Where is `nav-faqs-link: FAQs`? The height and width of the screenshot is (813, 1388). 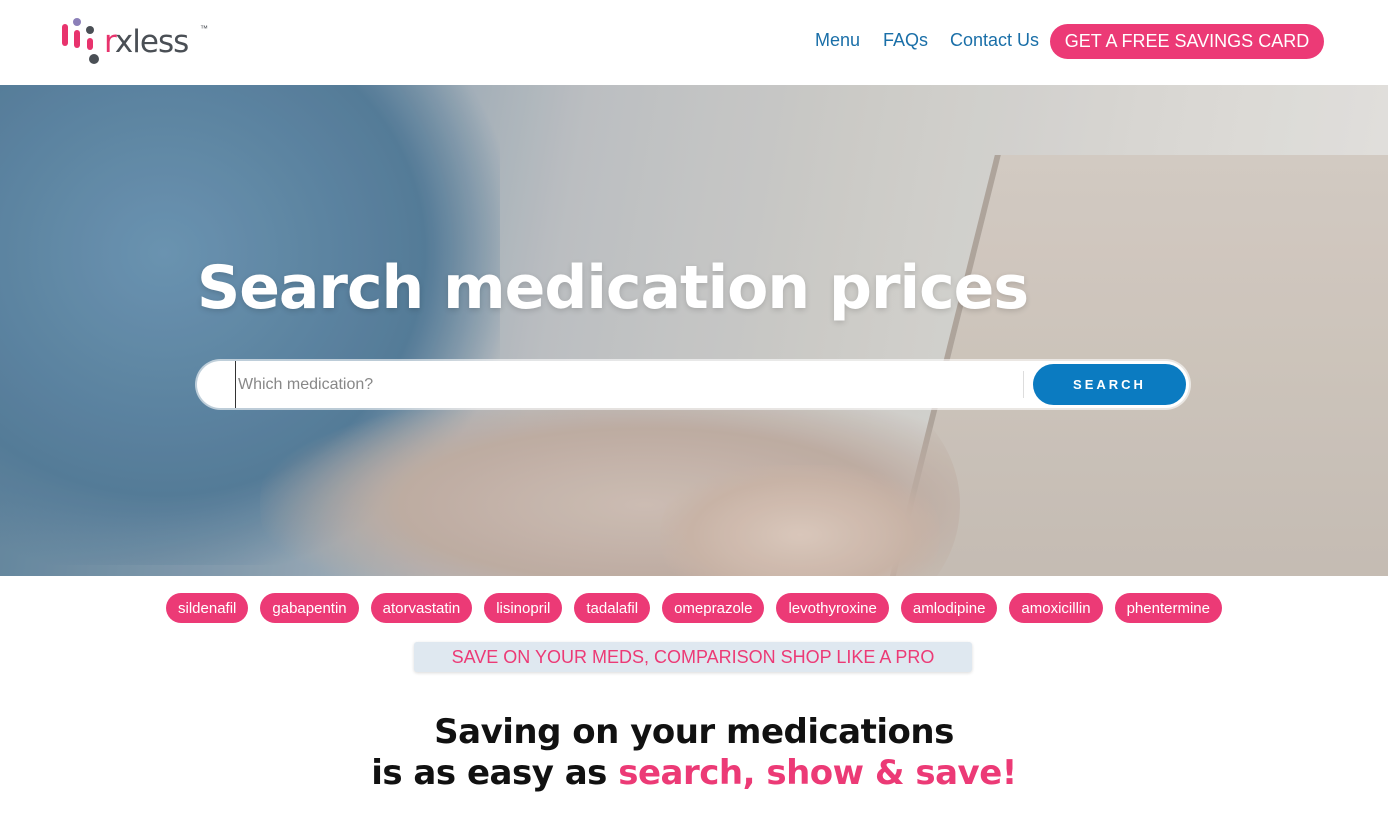 nav-faqs-link: FAQs is located at coordinates (905, 40).